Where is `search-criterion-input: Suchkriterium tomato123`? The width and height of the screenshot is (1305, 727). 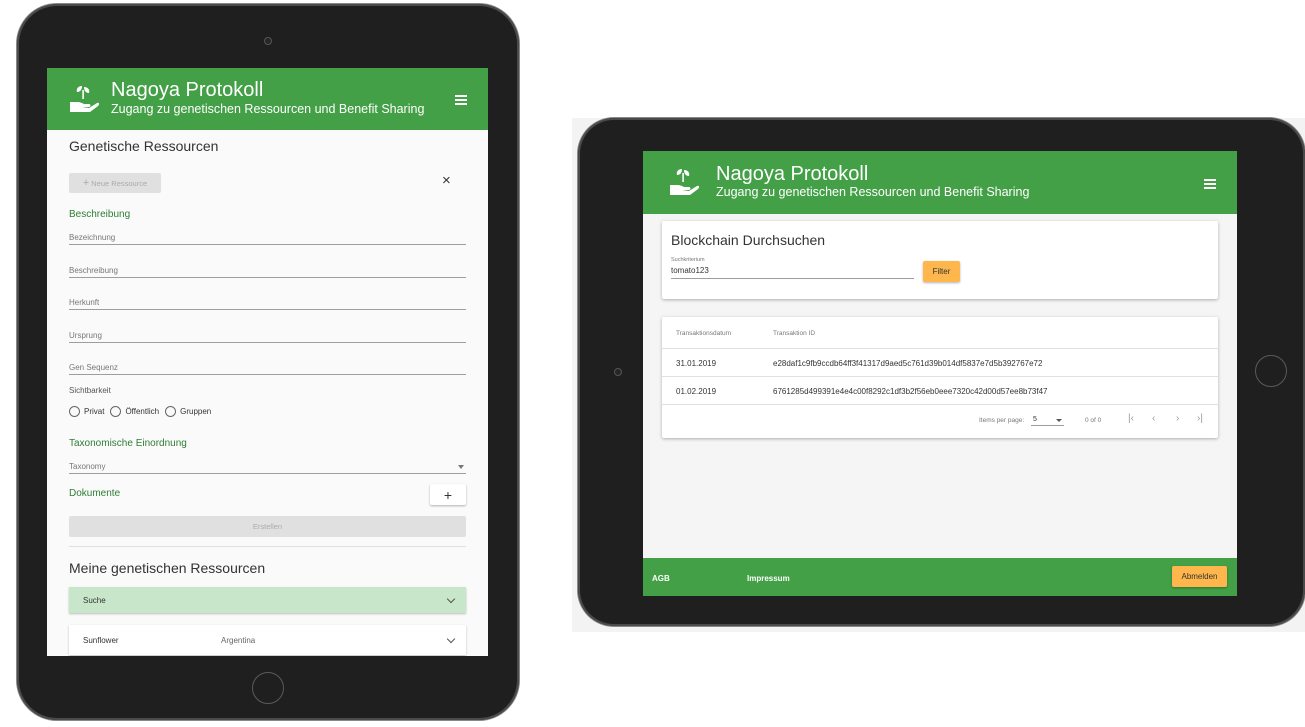
search-criterion-input: Suchkriterium tomato123 is located at coordinates (792, 268).